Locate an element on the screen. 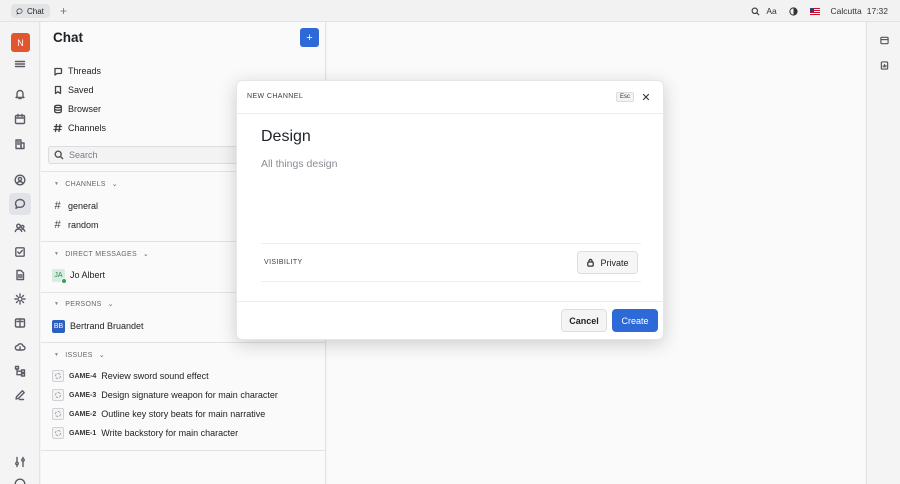 This screenshot has width=900, height=484. theme-toggle-button is located at coordinates (794, 11).